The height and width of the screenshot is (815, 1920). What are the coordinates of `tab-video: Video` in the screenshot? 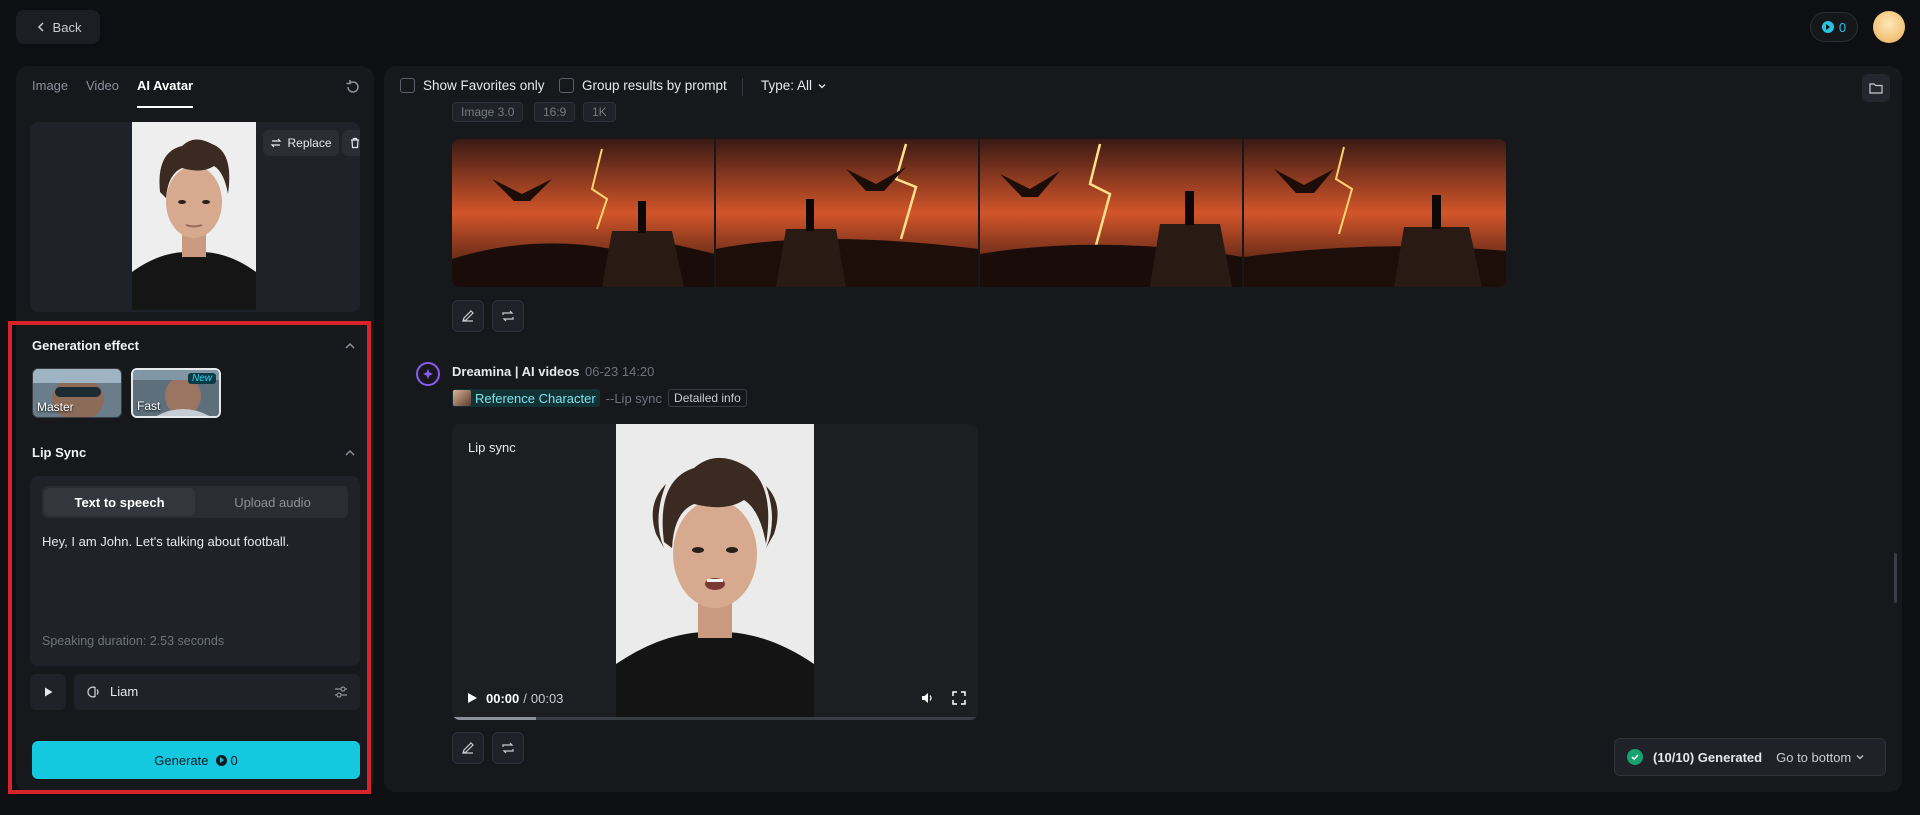 It's located at (102, 93).